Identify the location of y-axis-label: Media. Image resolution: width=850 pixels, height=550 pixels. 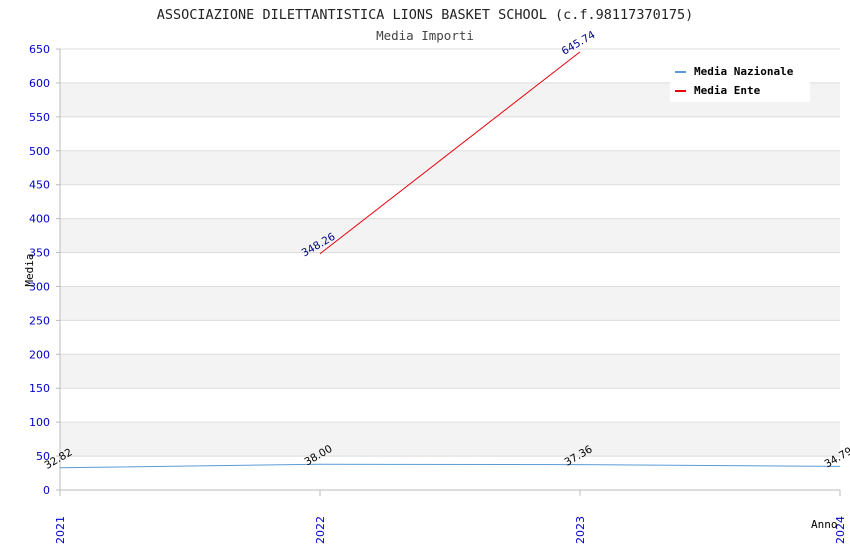
(29, 269).